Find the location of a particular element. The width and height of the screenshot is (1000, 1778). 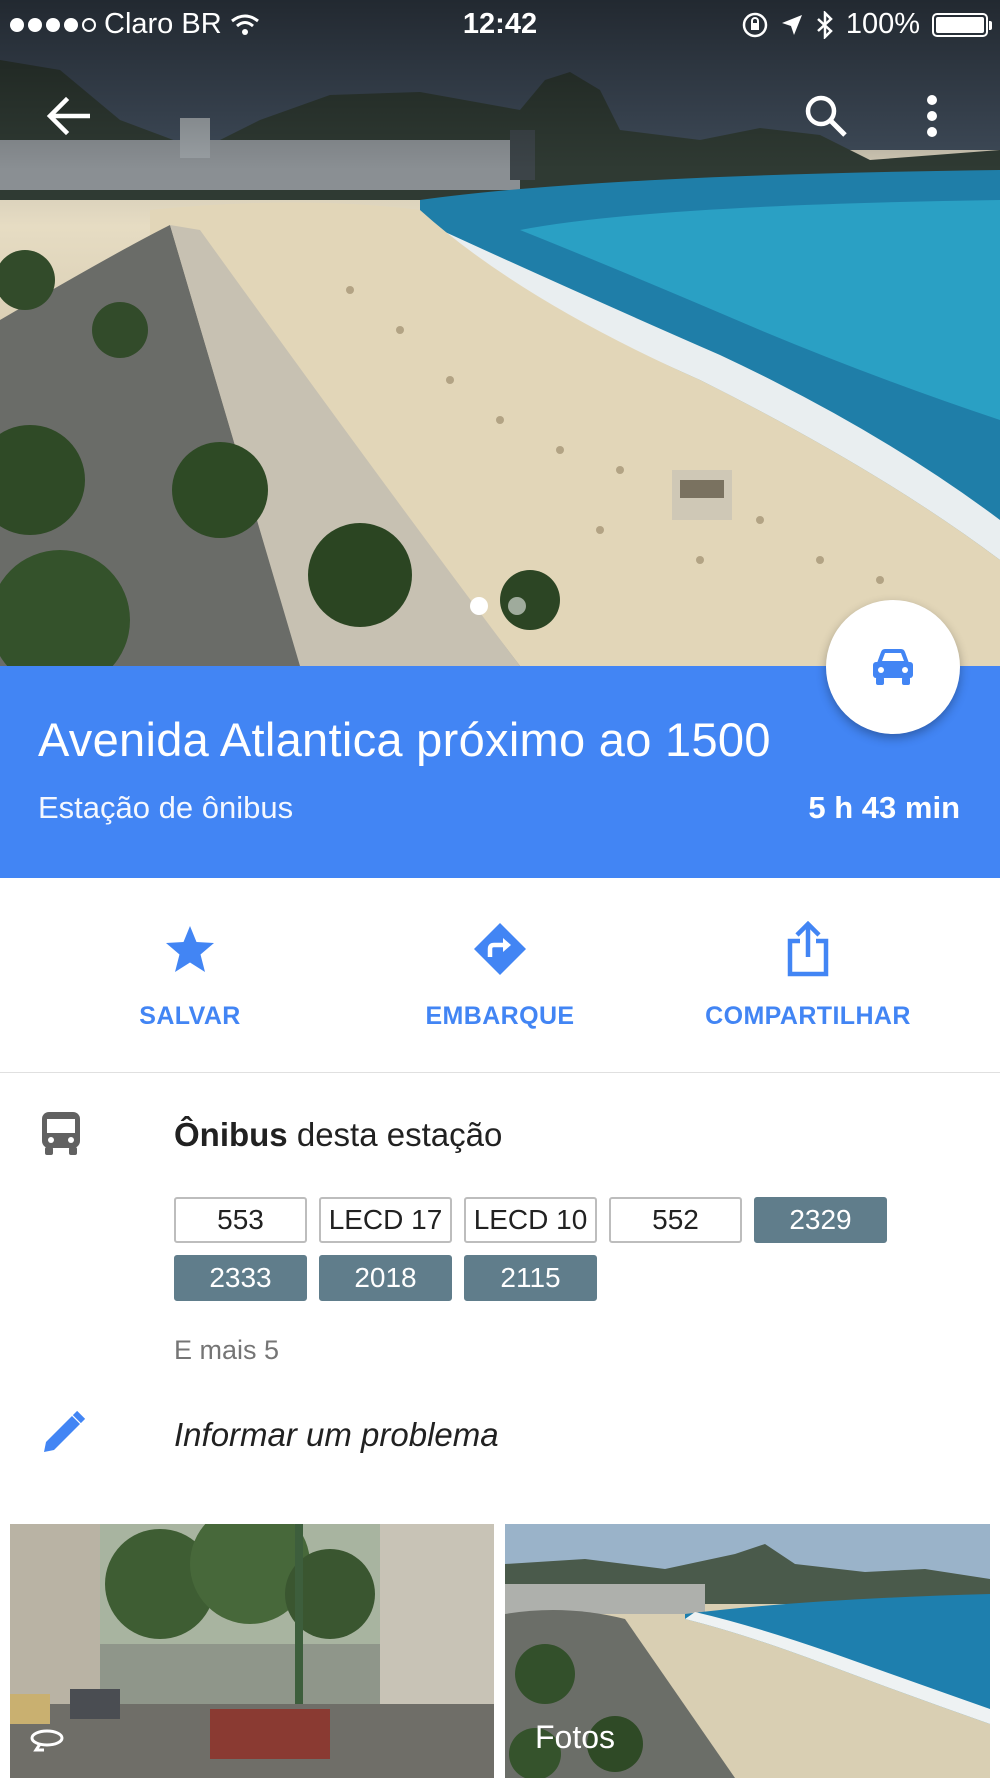

share-button: COMPARTILHAR is located at coordinates (808, 975).